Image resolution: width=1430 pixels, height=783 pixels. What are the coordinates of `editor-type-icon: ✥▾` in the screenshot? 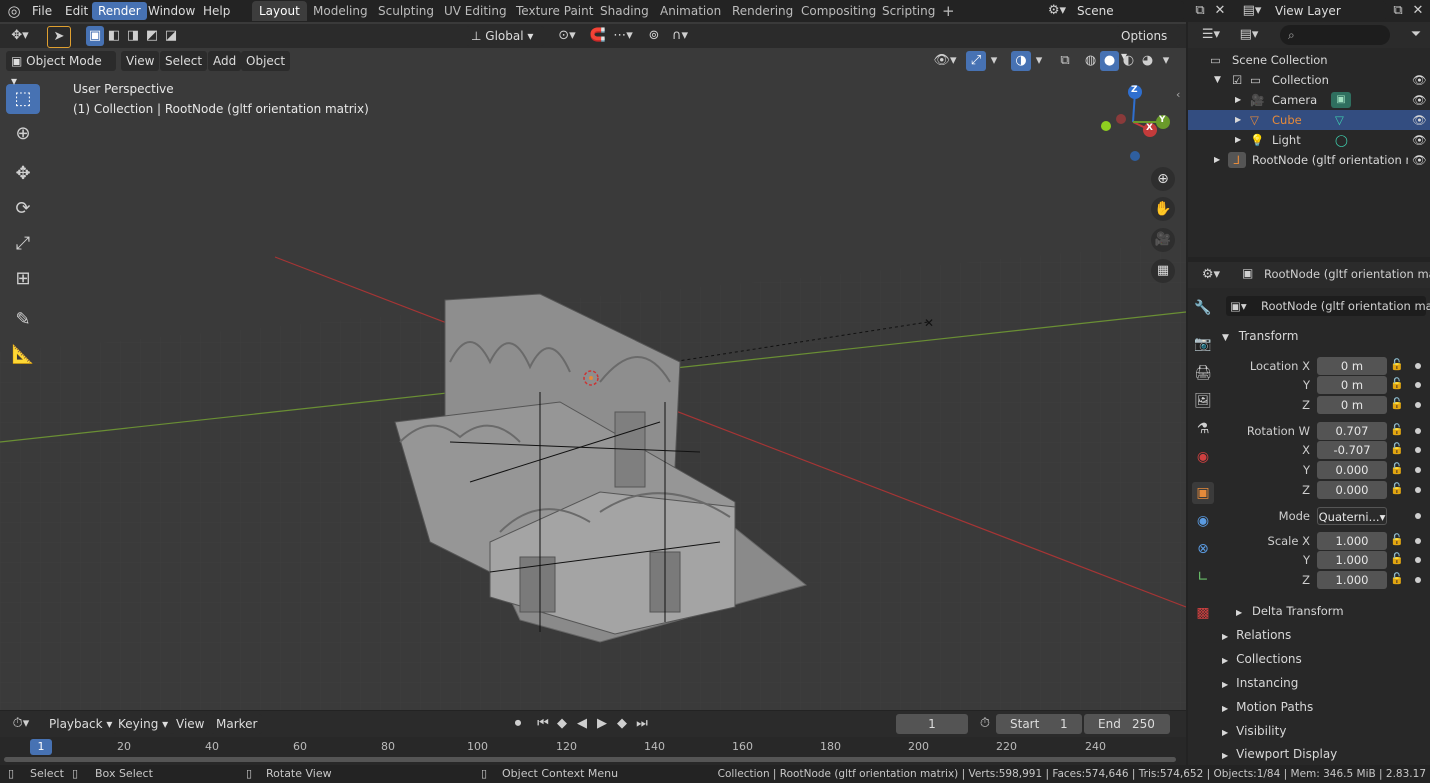 It's located at (20, 36).